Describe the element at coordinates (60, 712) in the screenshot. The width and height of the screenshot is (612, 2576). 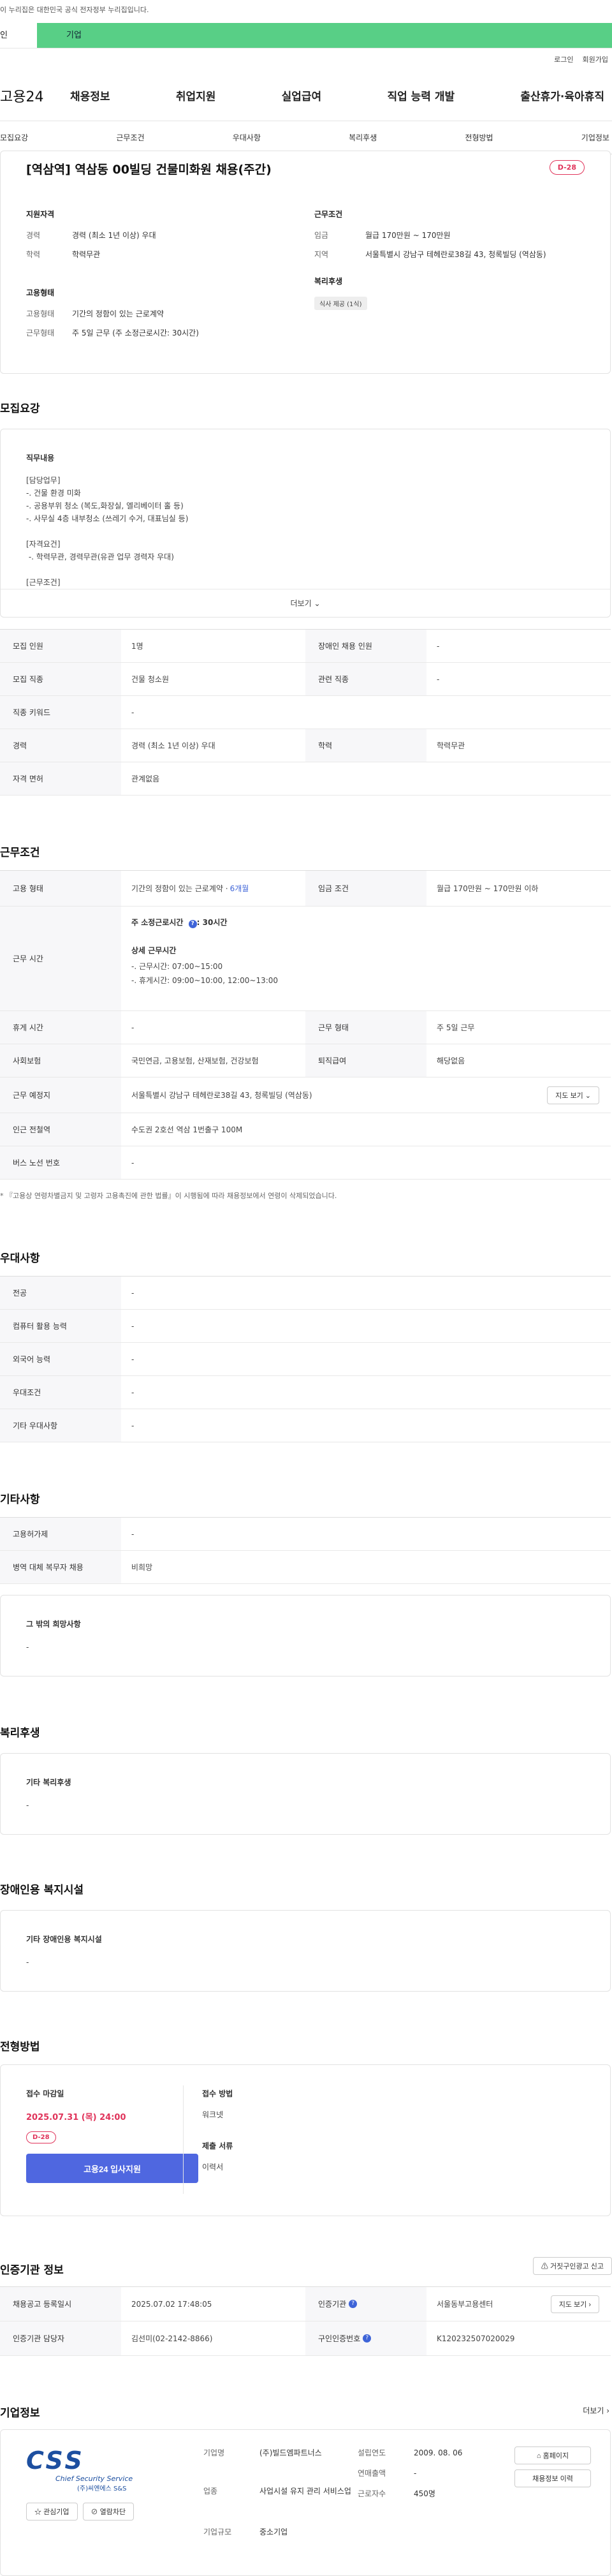
I see `cell-key: 직종 키워드` at that location.